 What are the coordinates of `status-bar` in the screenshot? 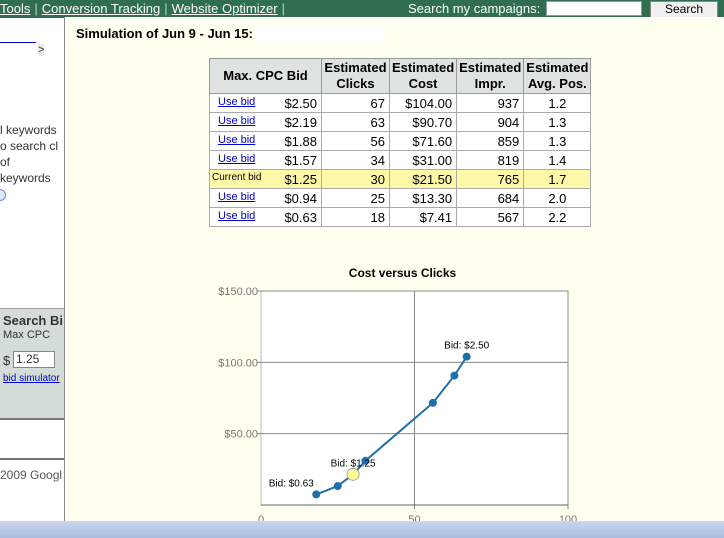 It's located at (362, 529).